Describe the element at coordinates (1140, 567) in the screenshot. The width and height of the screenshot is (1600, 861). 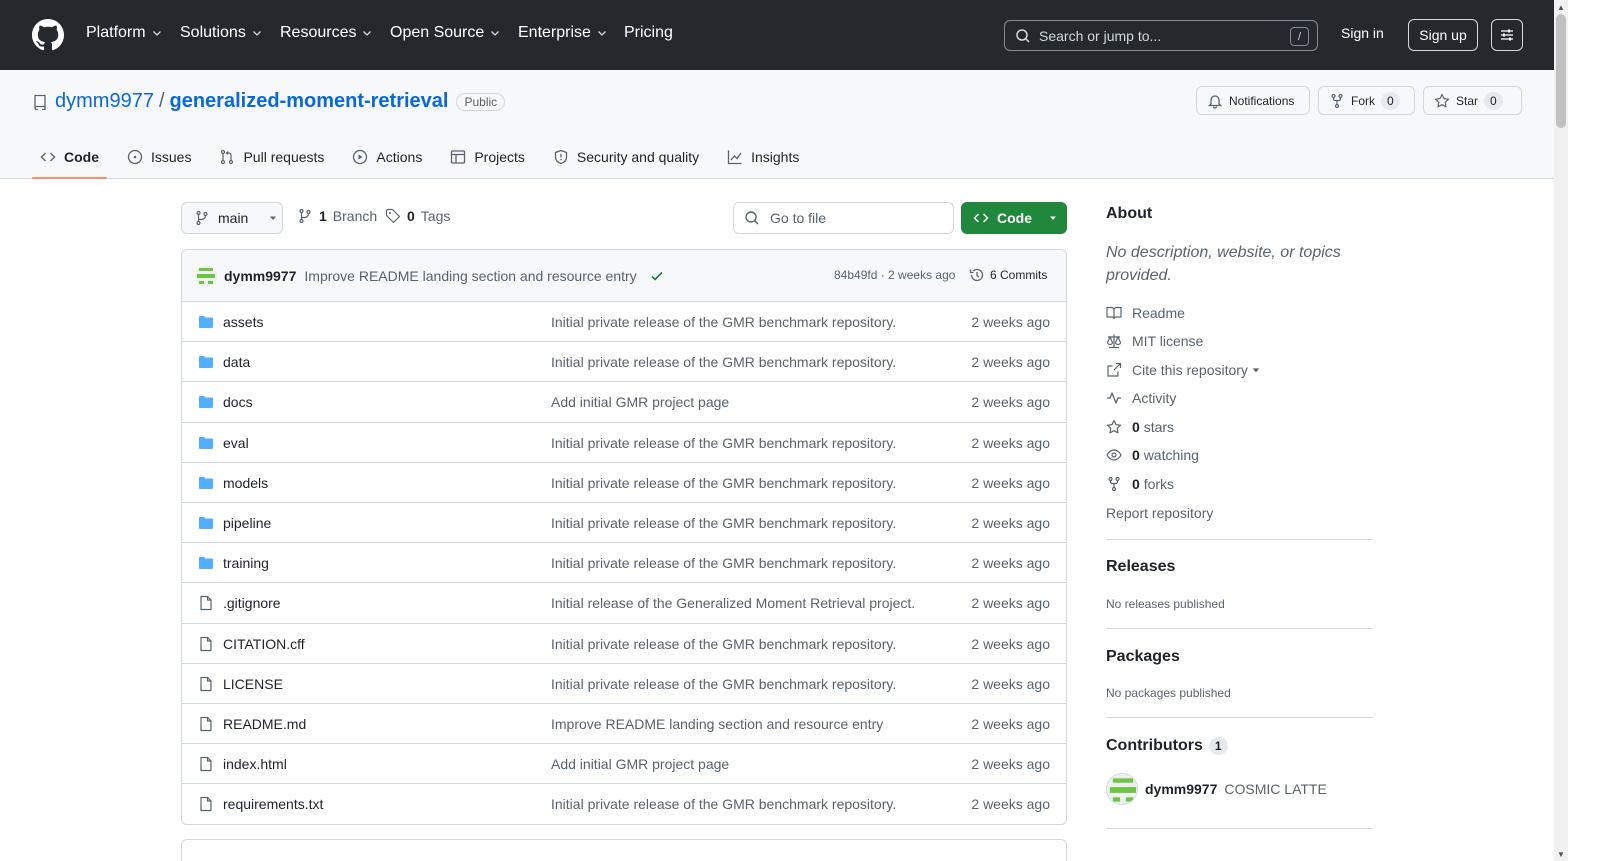
I see `releases-heading: Releases` at that location.